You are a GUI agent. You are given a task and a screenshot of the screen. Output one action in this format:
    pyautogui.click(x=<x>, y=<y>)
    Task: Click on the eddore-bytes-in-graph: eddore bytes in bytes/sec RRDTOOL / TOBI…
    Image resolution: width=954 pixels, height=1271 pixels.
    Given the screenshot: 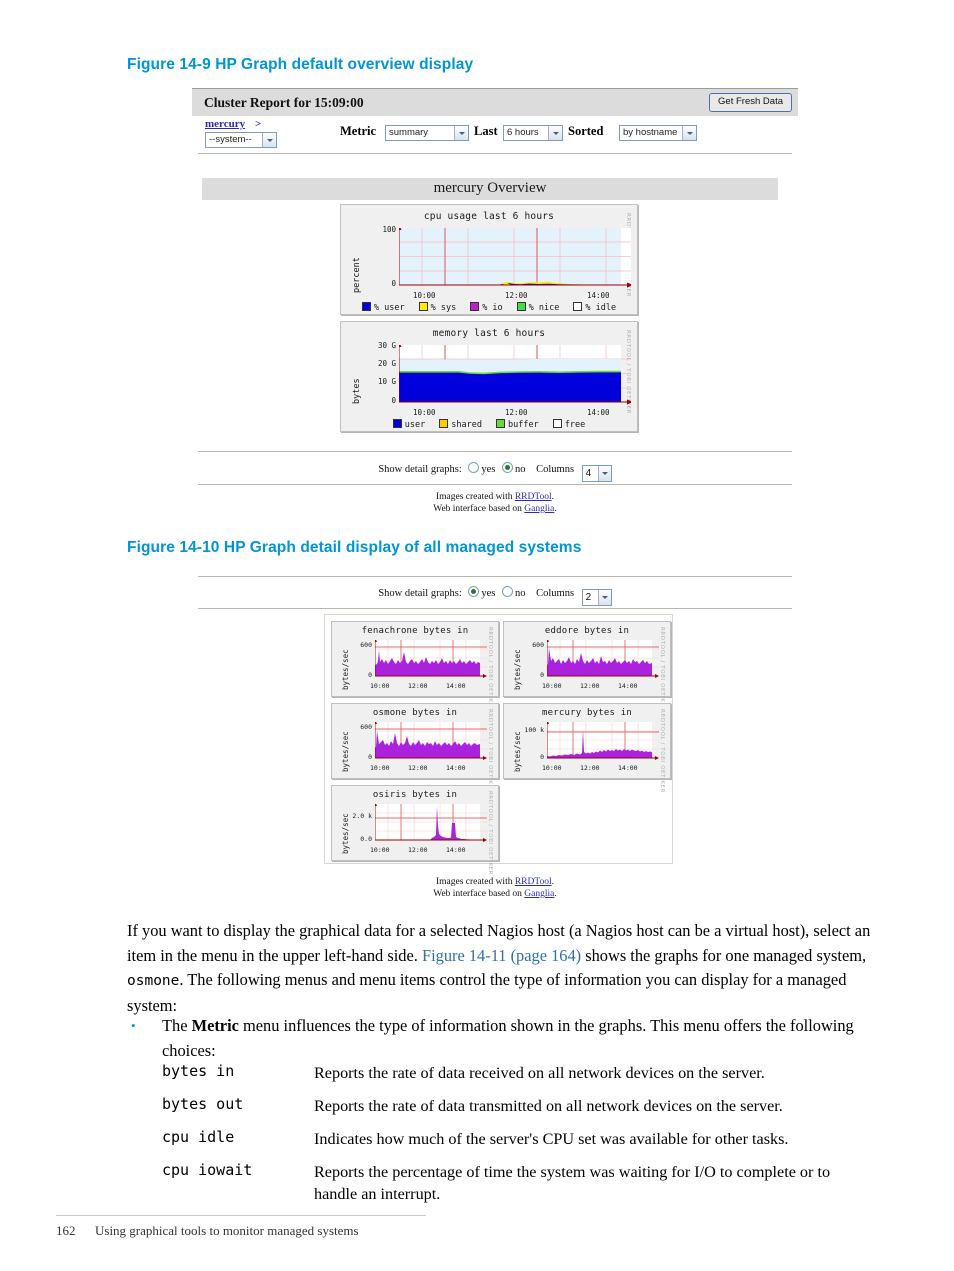 What is the action you would take?
    pyautogui.click(x=587, y=666)
    